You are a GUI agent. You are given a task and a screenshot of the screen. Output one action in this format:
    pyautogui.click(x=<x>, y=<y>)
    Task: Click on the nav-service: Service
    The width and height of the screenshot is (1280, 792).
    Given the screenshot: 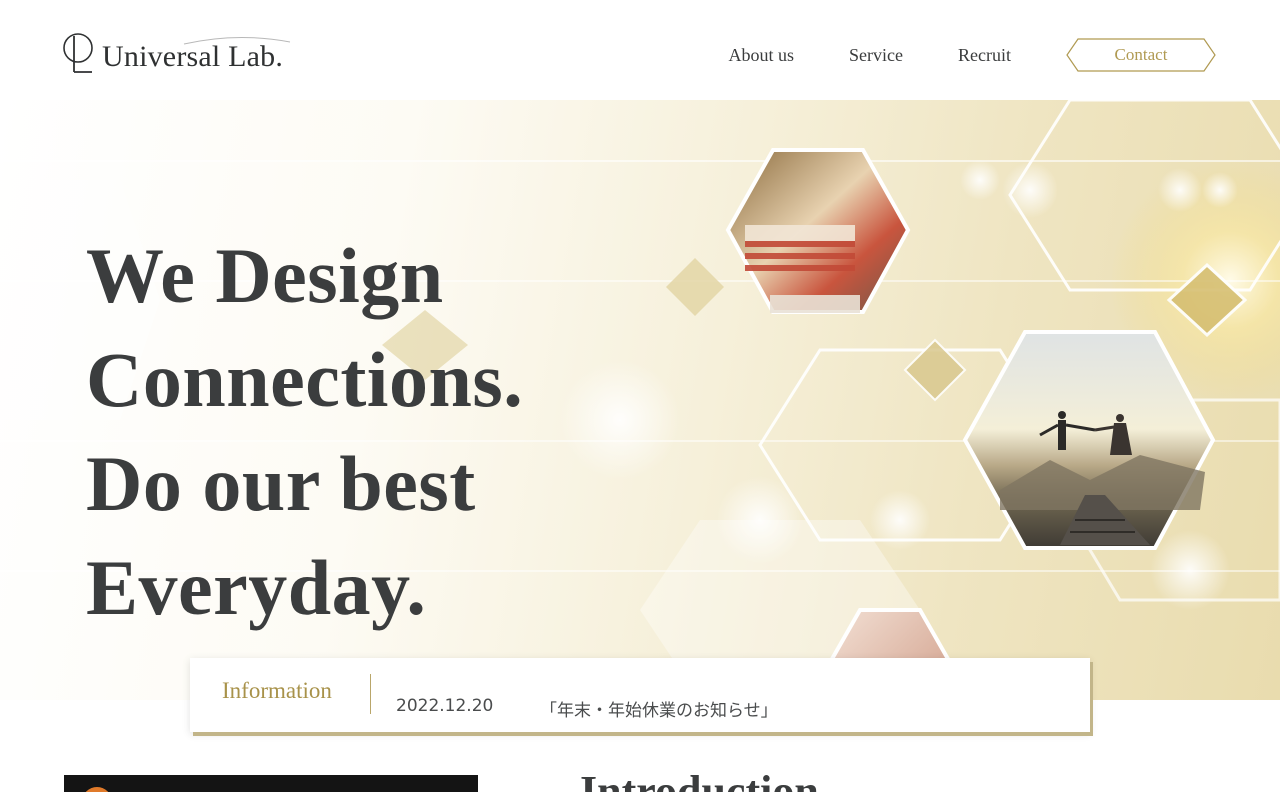 What is the action you would take?
    pyautogui.click(x=876, y=55)
    